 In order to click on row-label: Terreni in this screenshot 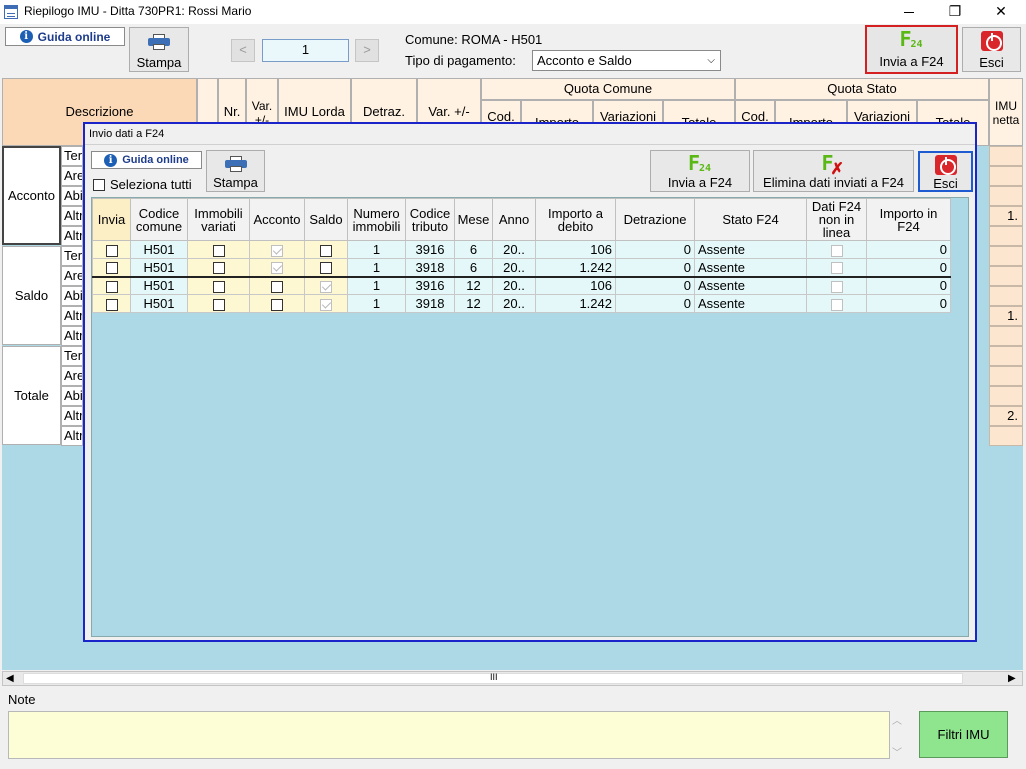, I will do `click(72, 356)`.